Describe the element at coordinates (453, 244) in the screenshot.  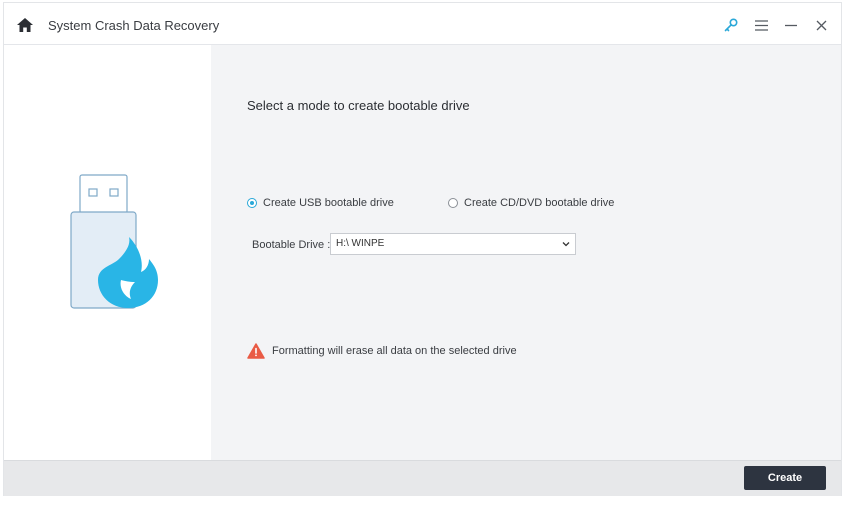
I see `bootable-drive-select: H:\ WINPE` at that location.